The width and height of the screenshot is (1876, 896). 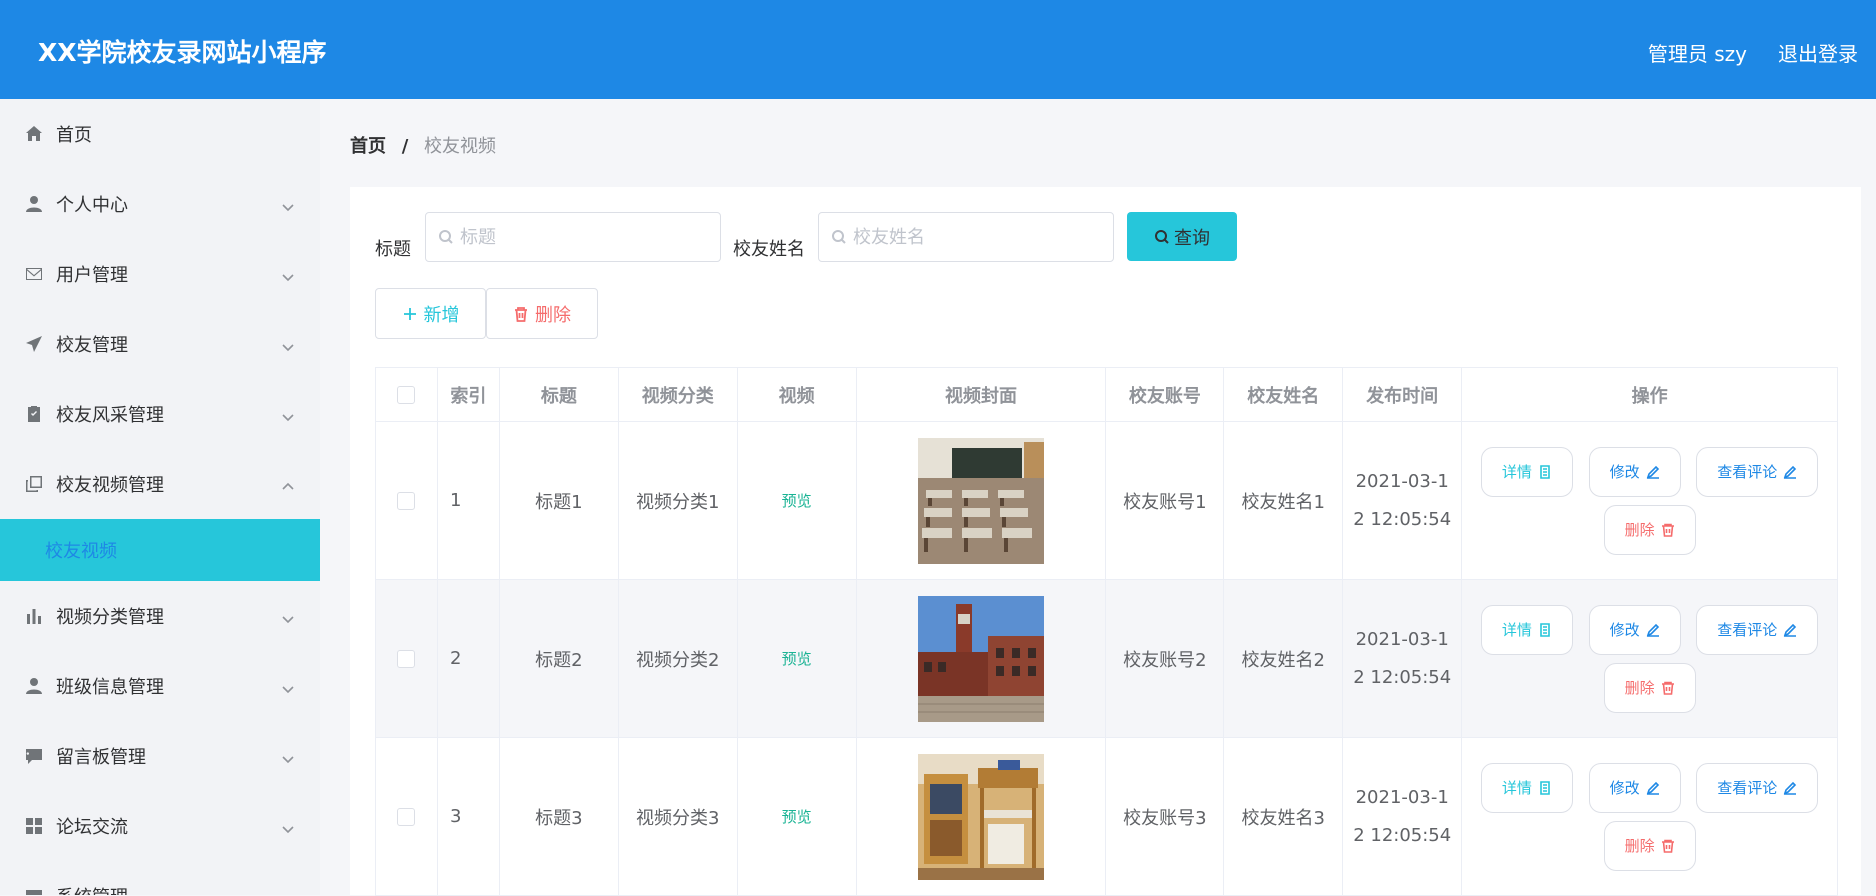 I want to click on logout-link: 退出登录, so click(x=1818, y=52).